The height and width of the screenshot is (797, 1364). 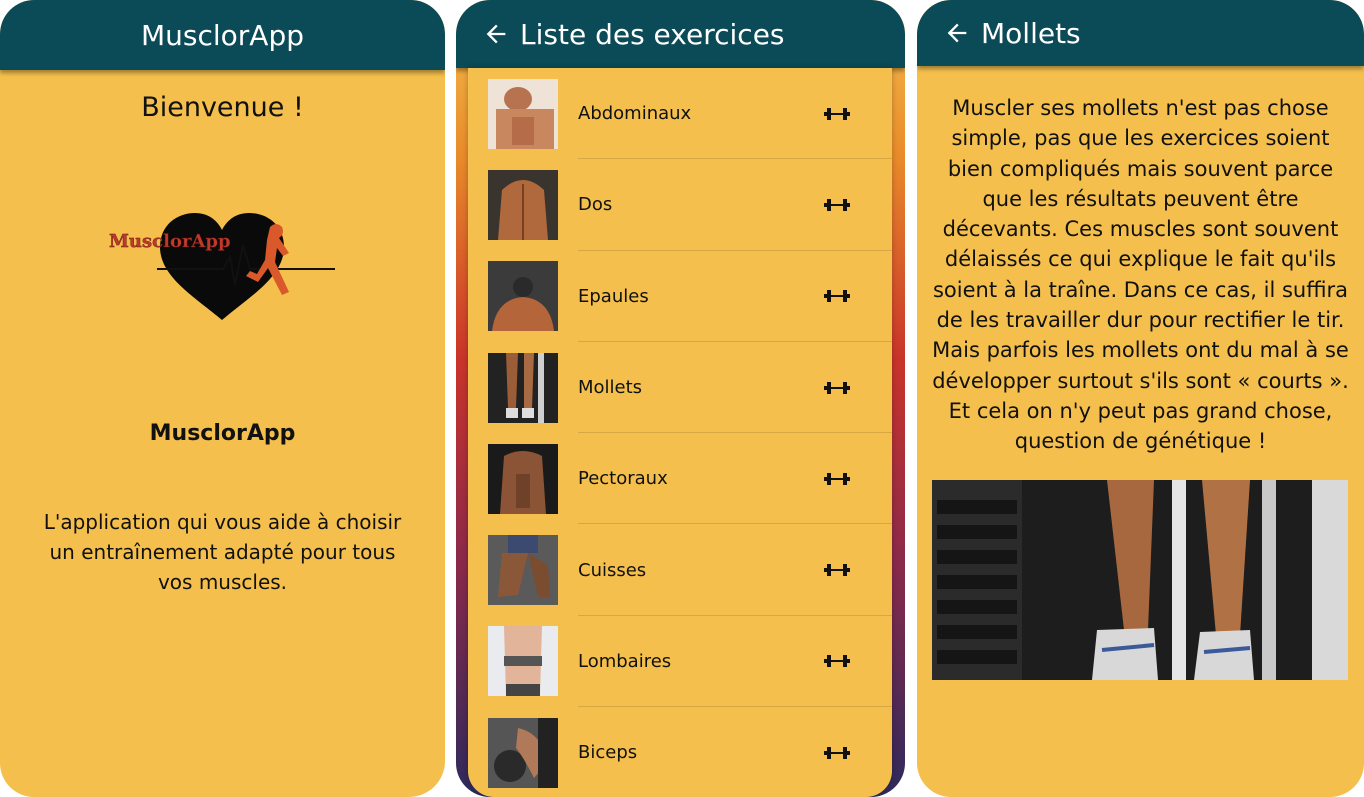 I want to click on description-line: que les résultats peuvent être, so click(x=1140, y=198).